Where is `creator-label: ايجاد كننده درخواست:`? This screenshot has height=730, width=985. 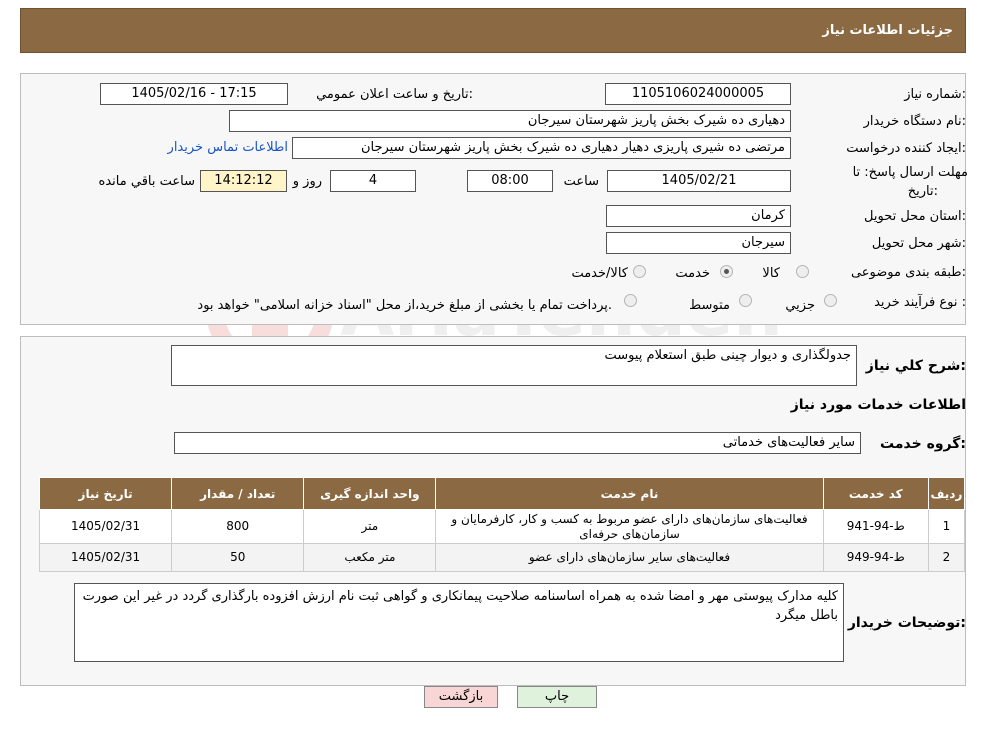 creator-label: ايجاد كننده درخواست: is located at coordinates (906, 148).